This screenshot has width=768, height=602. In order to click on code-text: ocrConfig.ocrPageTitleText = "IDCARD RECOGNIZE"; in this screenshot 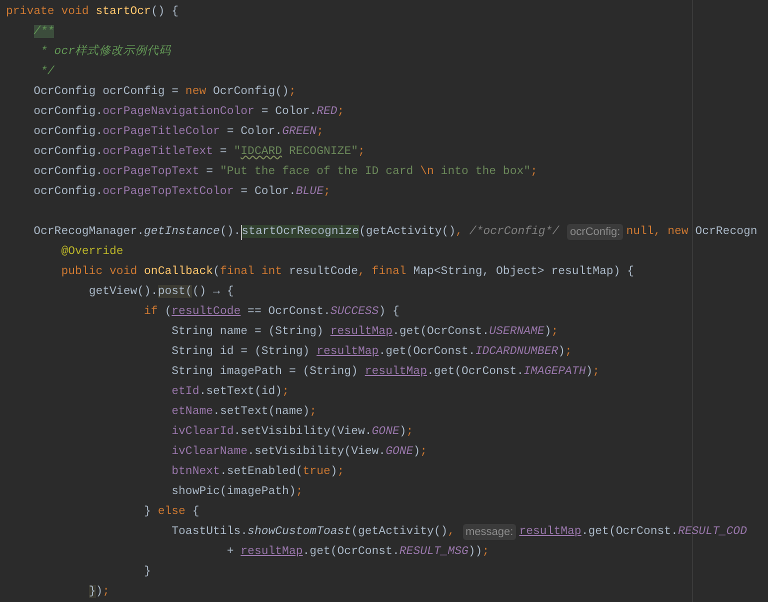, I will do `click(199, 152)`.